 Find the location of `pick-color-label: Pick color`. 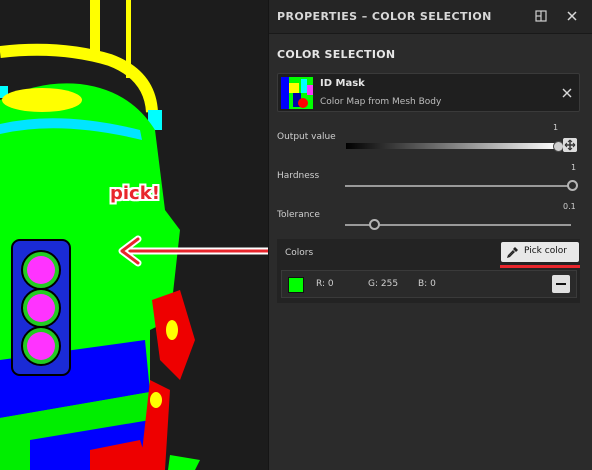

pick-color-label: Pick color is located at coordinates (545, 251).